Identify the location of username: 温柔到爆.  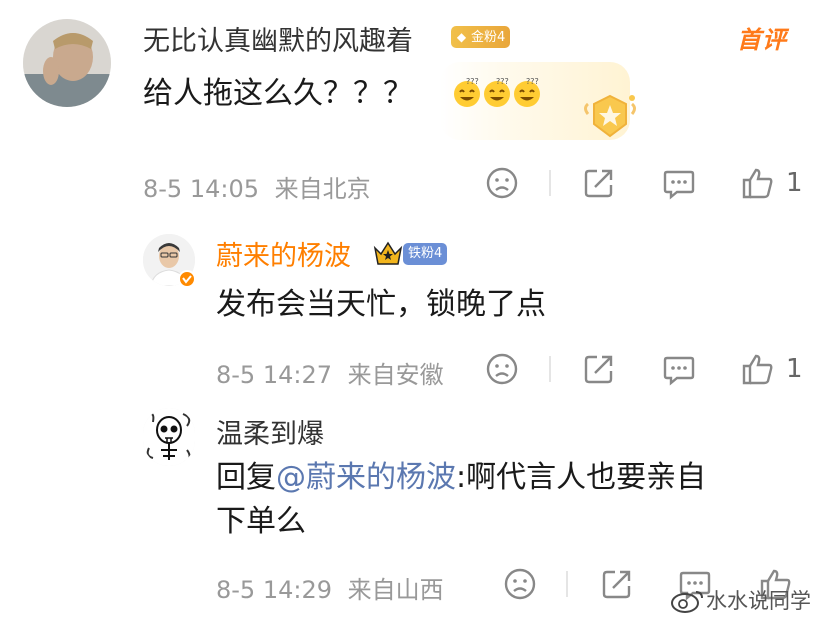
(270, 431).